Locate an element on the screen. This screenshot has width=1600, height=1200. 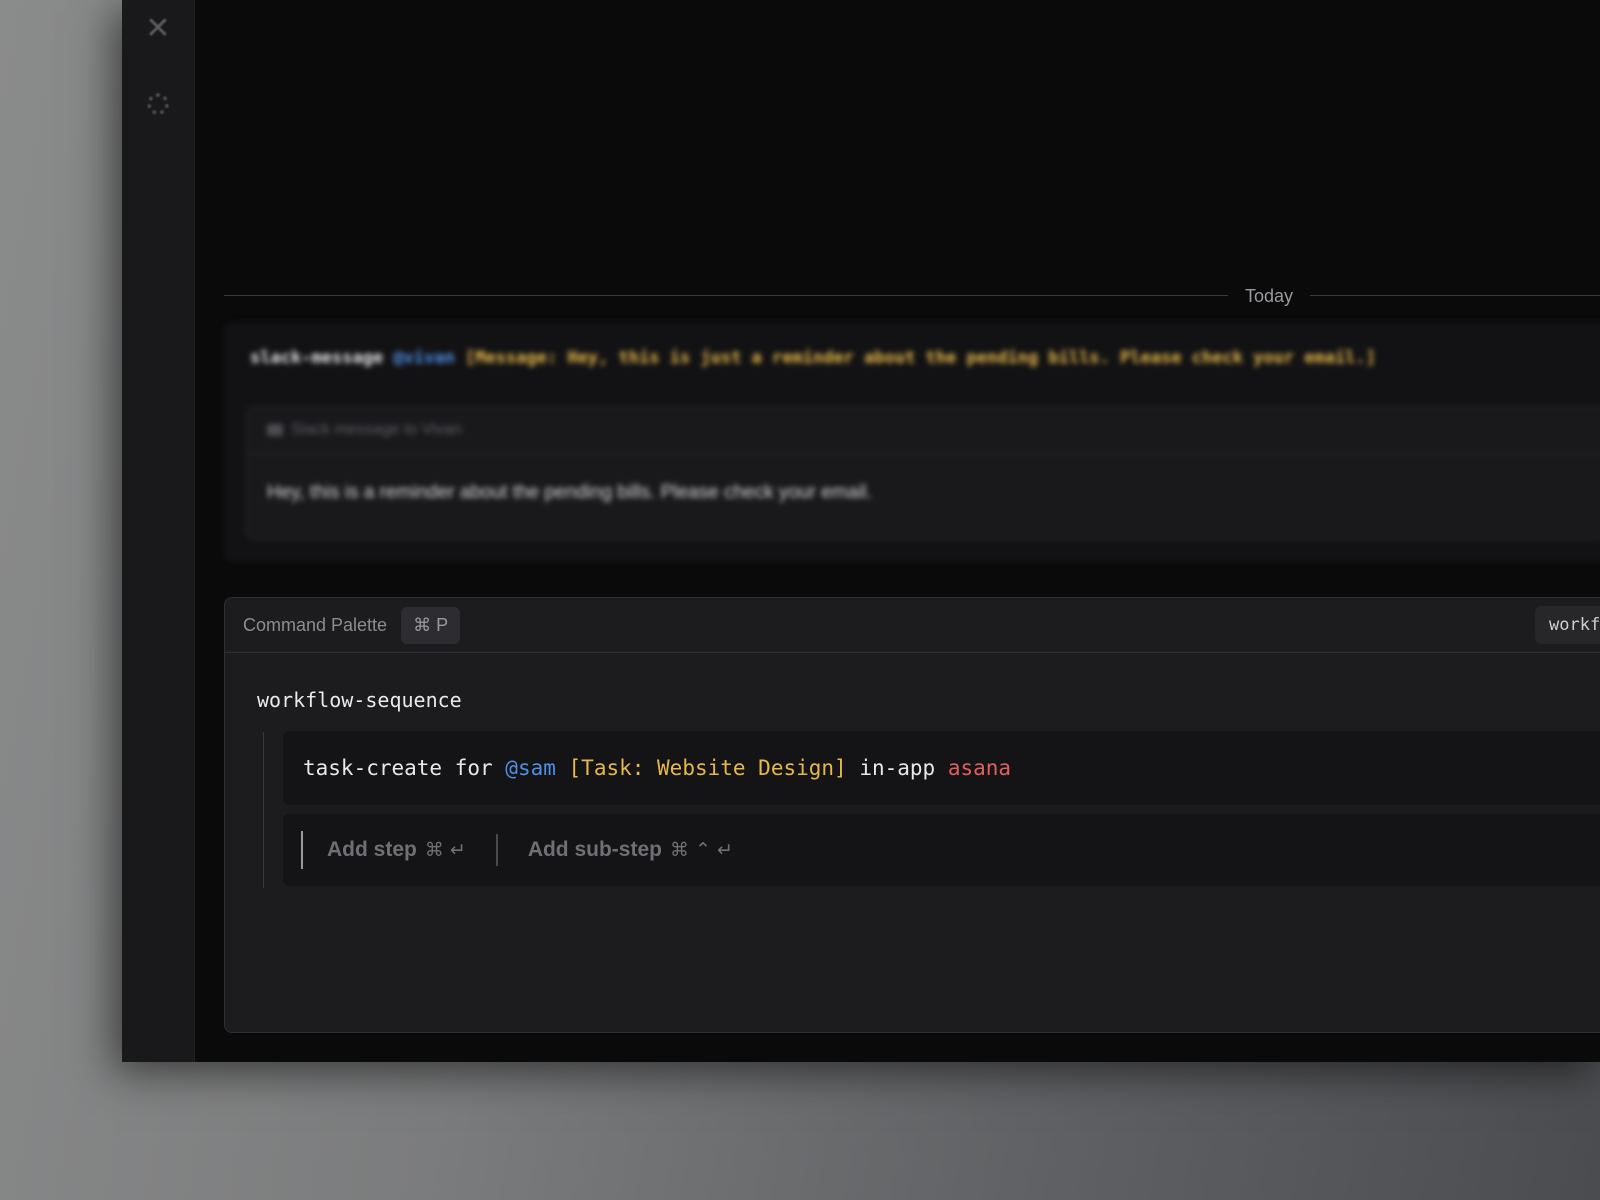
step-mid: in-app is located at coordinates (897, 768).